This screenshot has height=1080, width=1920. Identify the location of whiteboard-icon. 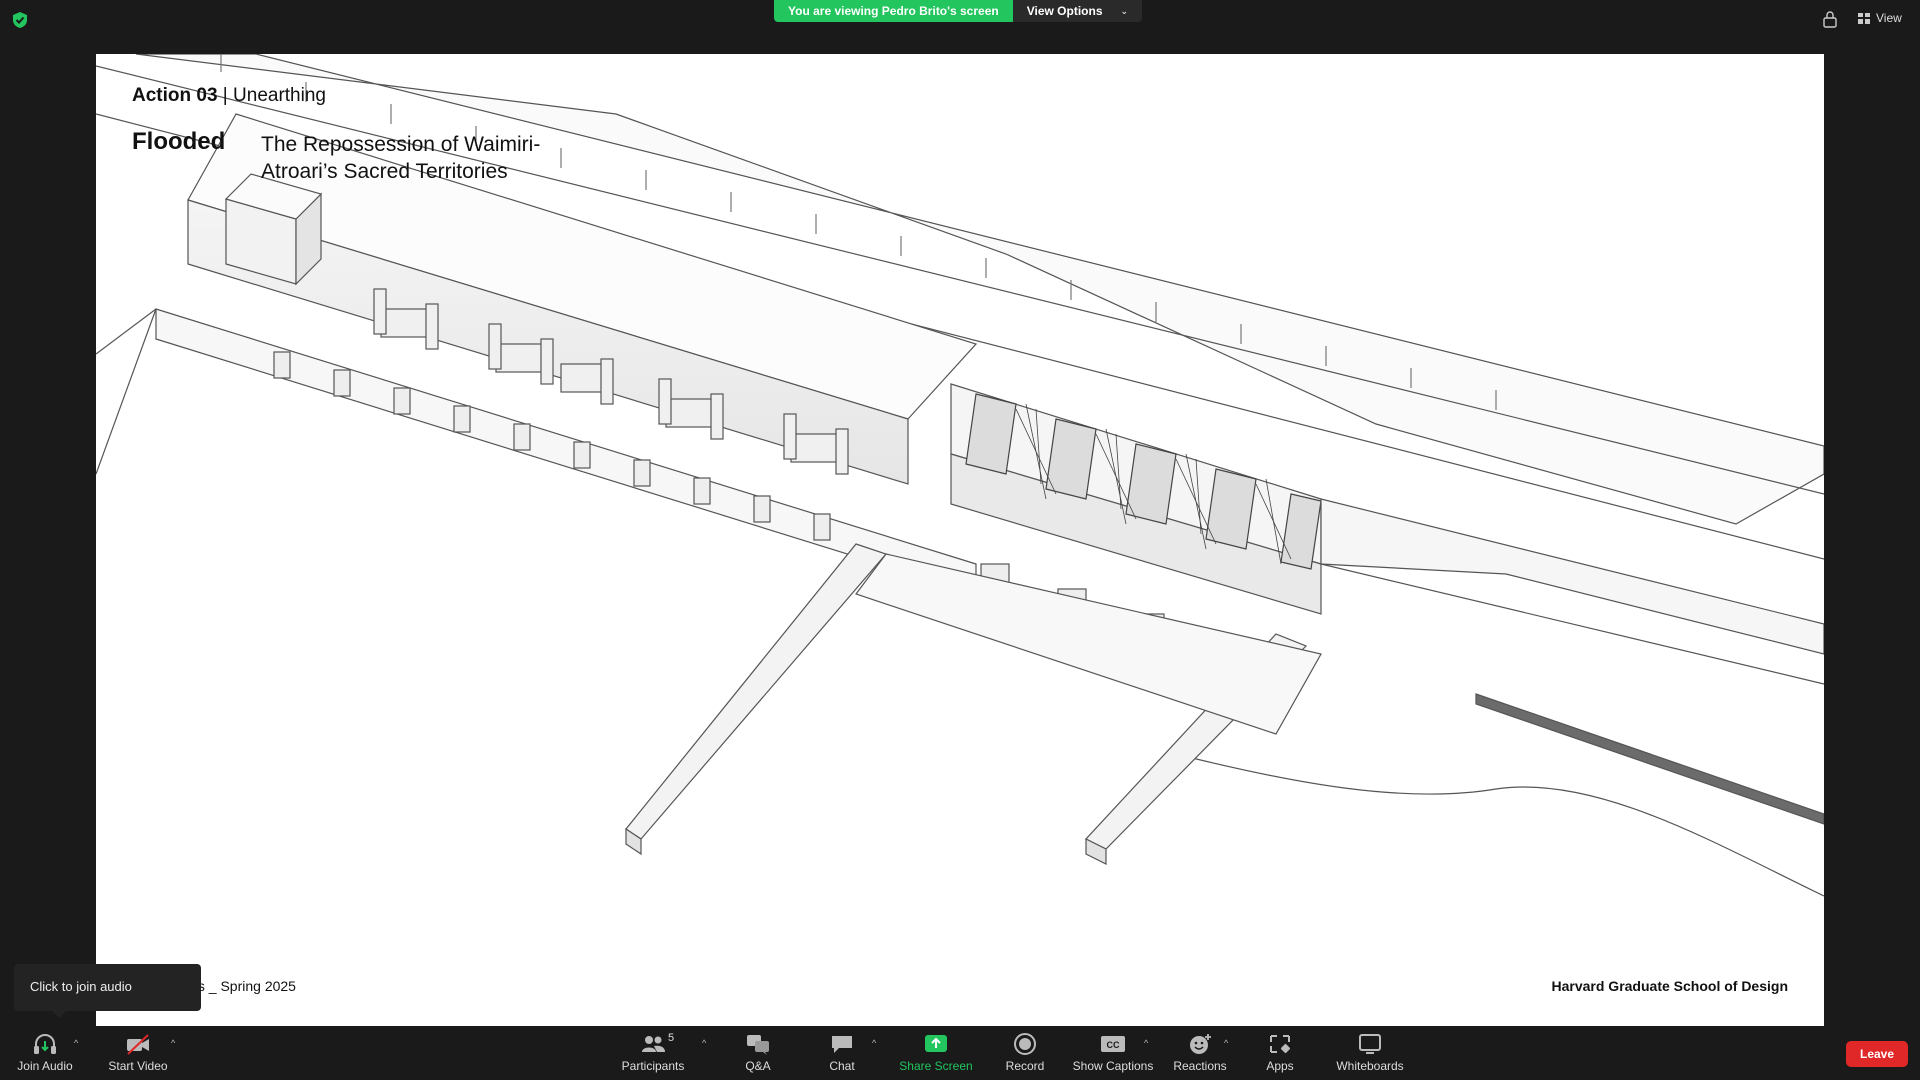
(1370, 1044).